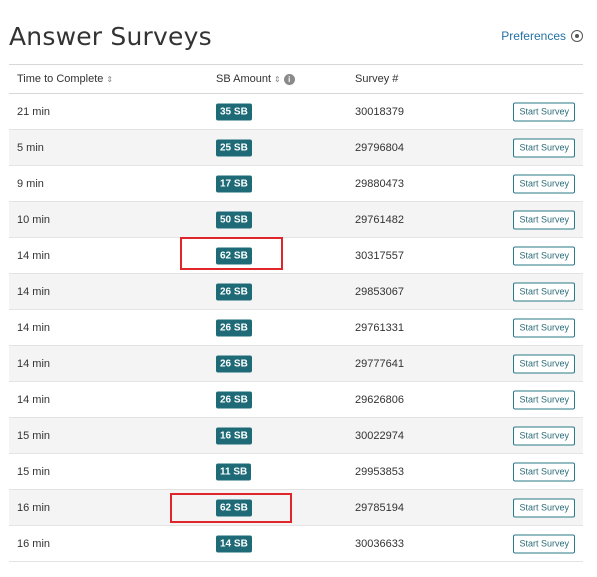 This screenshot has height=577, width=597. What do you see at coordinates (379, 111) in the screenshot?
I see `survey-number: 30018379` at bounding box center [379, 111].